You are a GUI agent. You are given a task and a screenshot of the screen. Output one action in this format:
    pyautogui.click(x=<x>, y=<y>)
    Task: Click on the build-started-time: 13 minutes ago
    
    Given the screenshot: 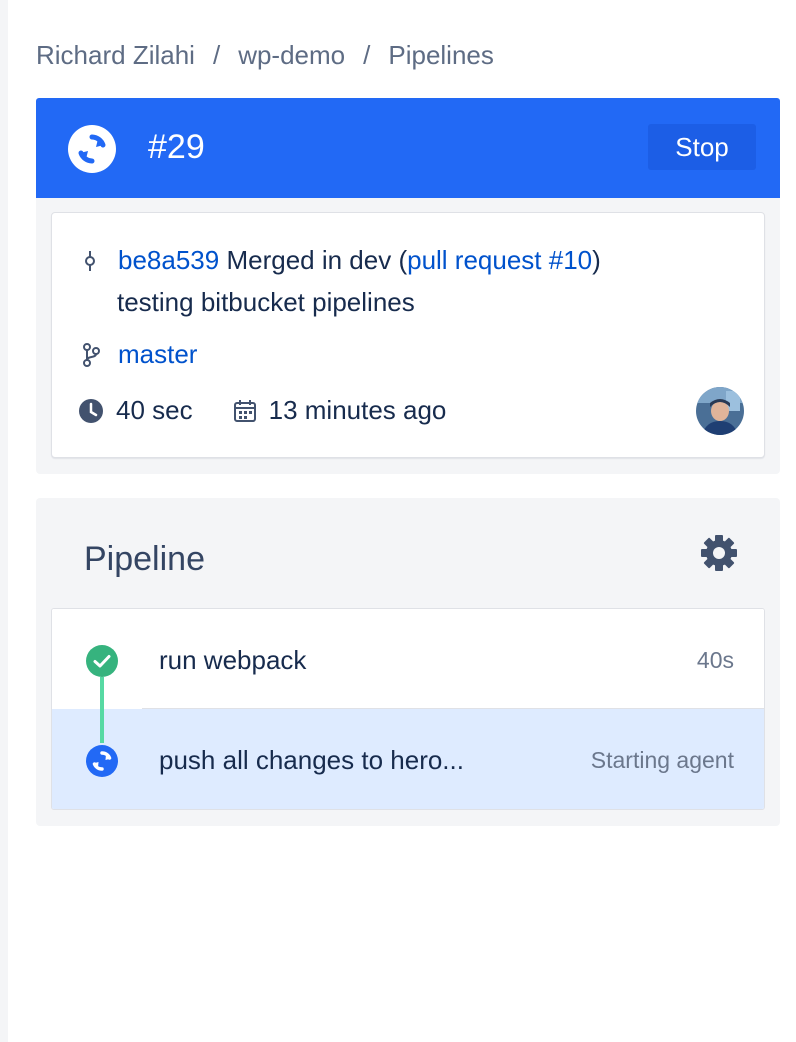 What is the action you would take?
    pyautogui.click(x=357, y=410)
    